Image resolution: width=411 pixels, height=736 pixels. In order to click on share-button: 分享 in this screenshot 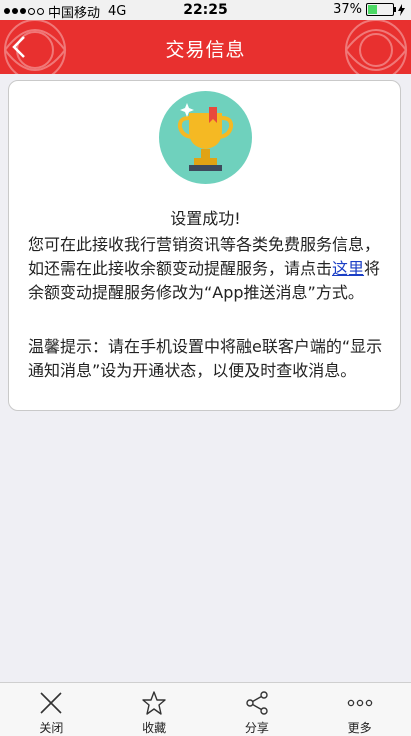, I will do `click(257, 709)`.